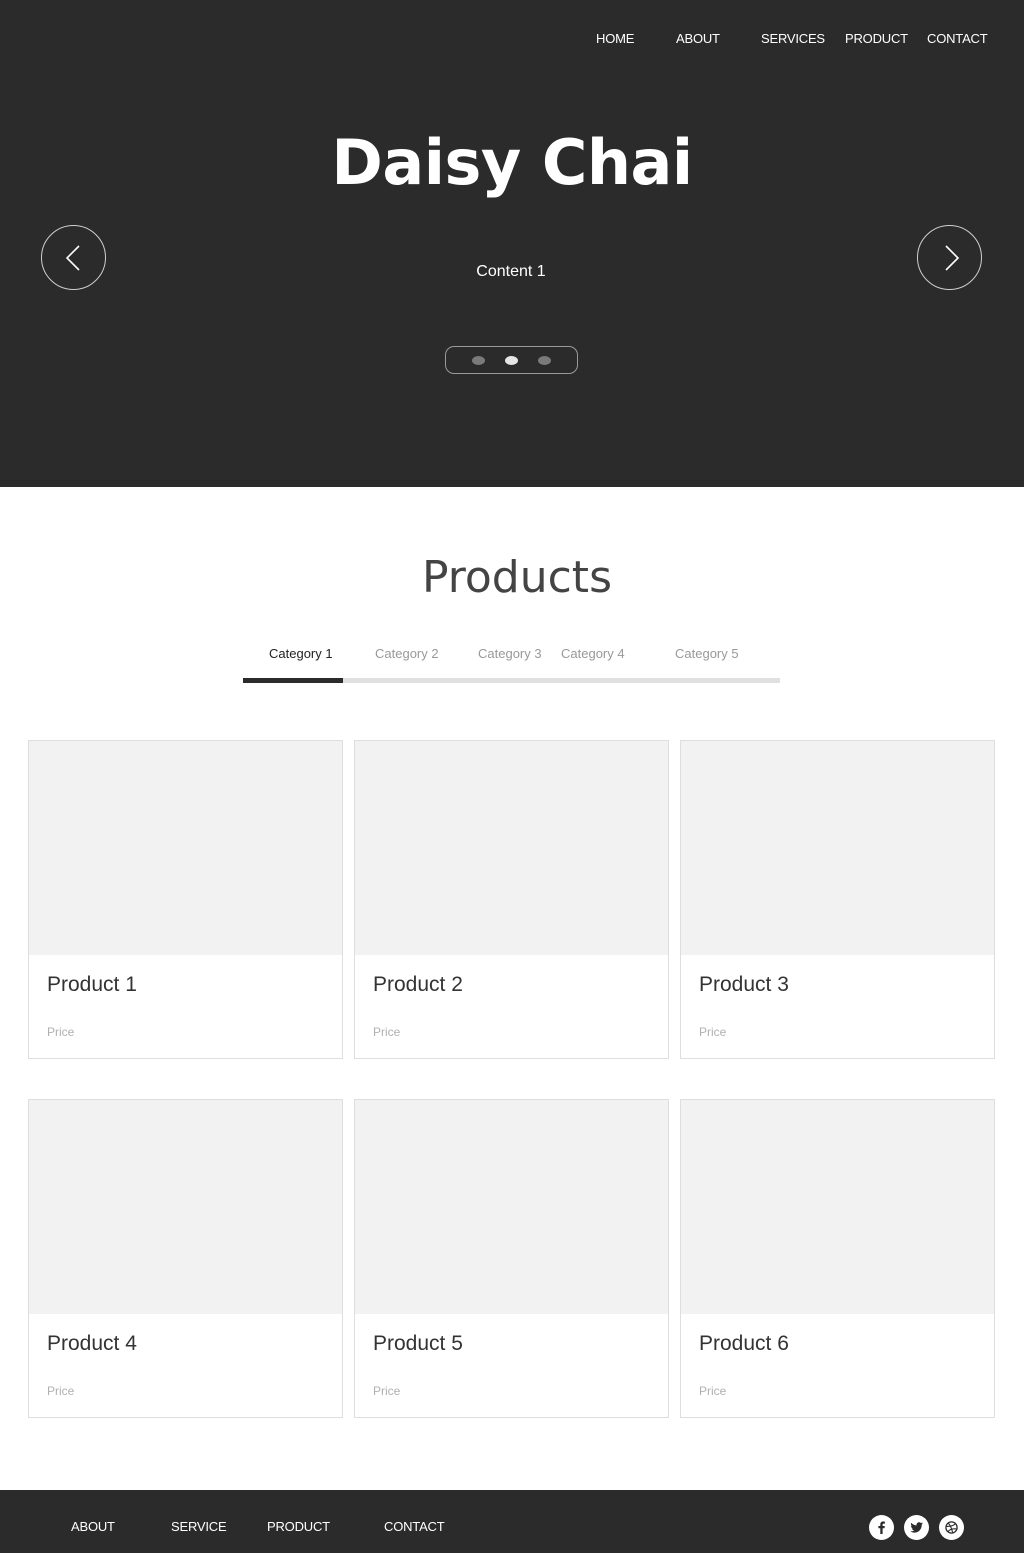 This screenshot has height=1553, width=1024. I want to click on product-name: Product 4, so click(92, 1343).